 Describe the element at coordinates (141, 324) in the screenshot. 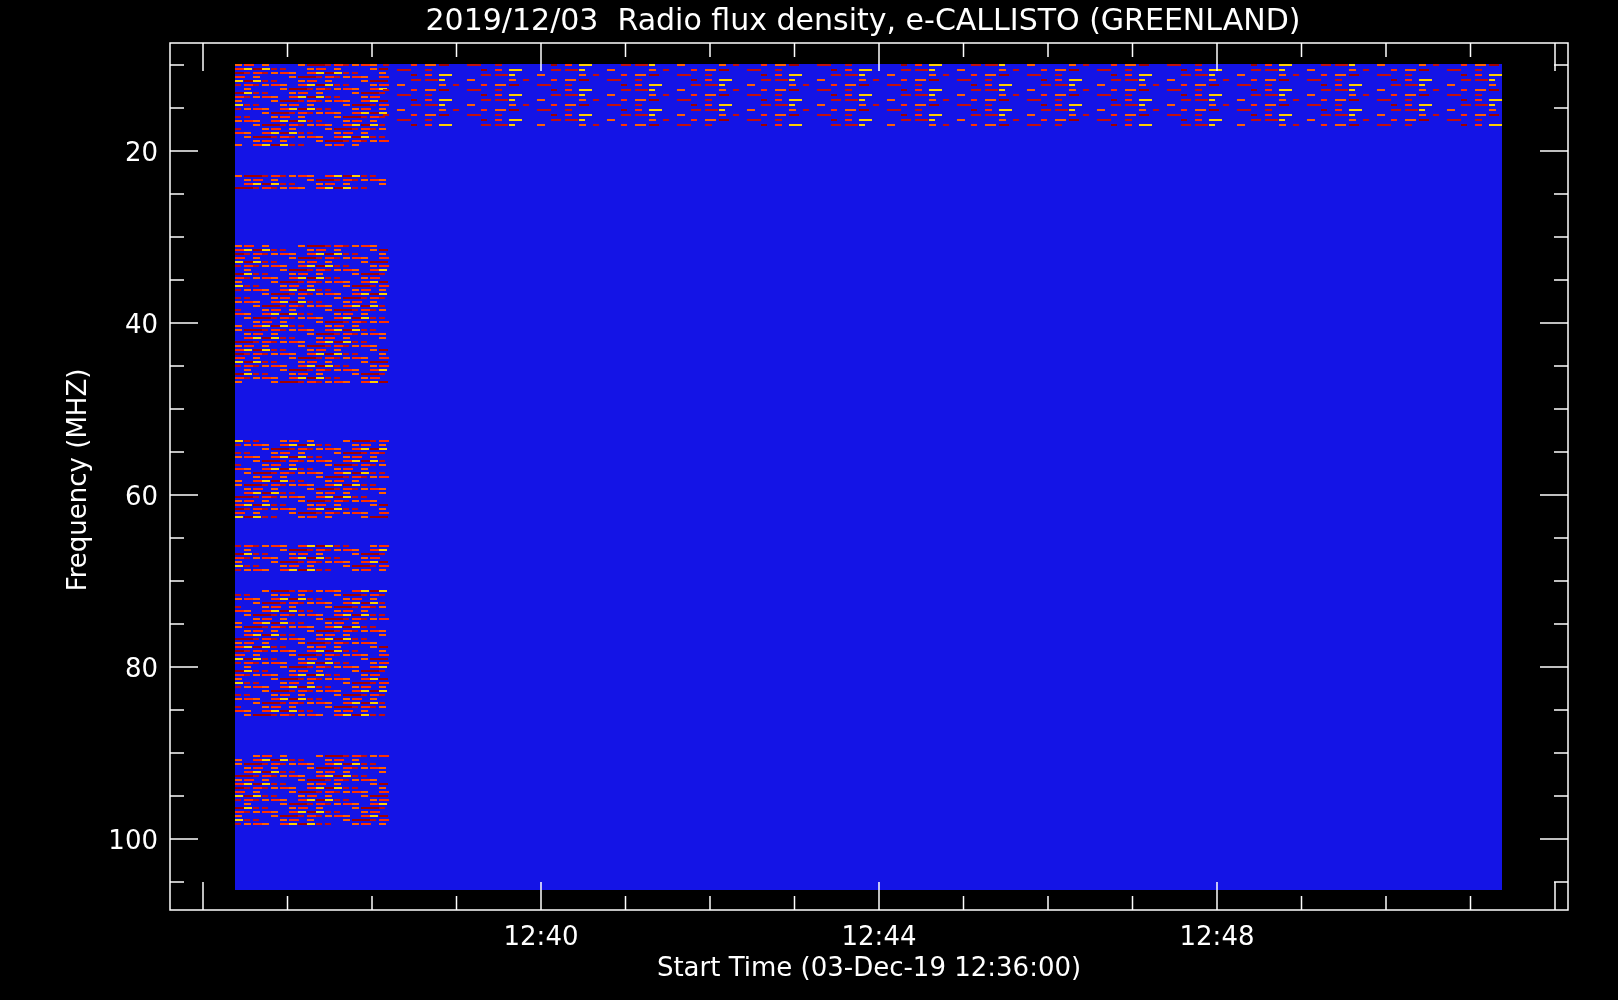

I see `y-tick-label: 40` at that location.